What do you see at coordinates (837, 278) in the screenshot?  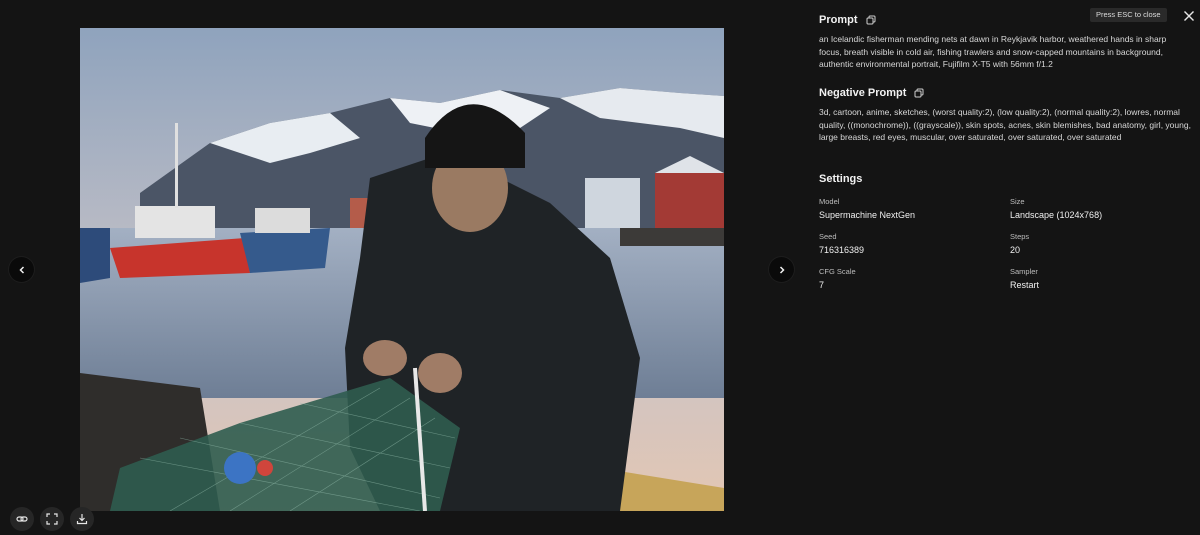 I see `setting-cfg-scale: CFG Scale 7` at bounding box center [837, 278].